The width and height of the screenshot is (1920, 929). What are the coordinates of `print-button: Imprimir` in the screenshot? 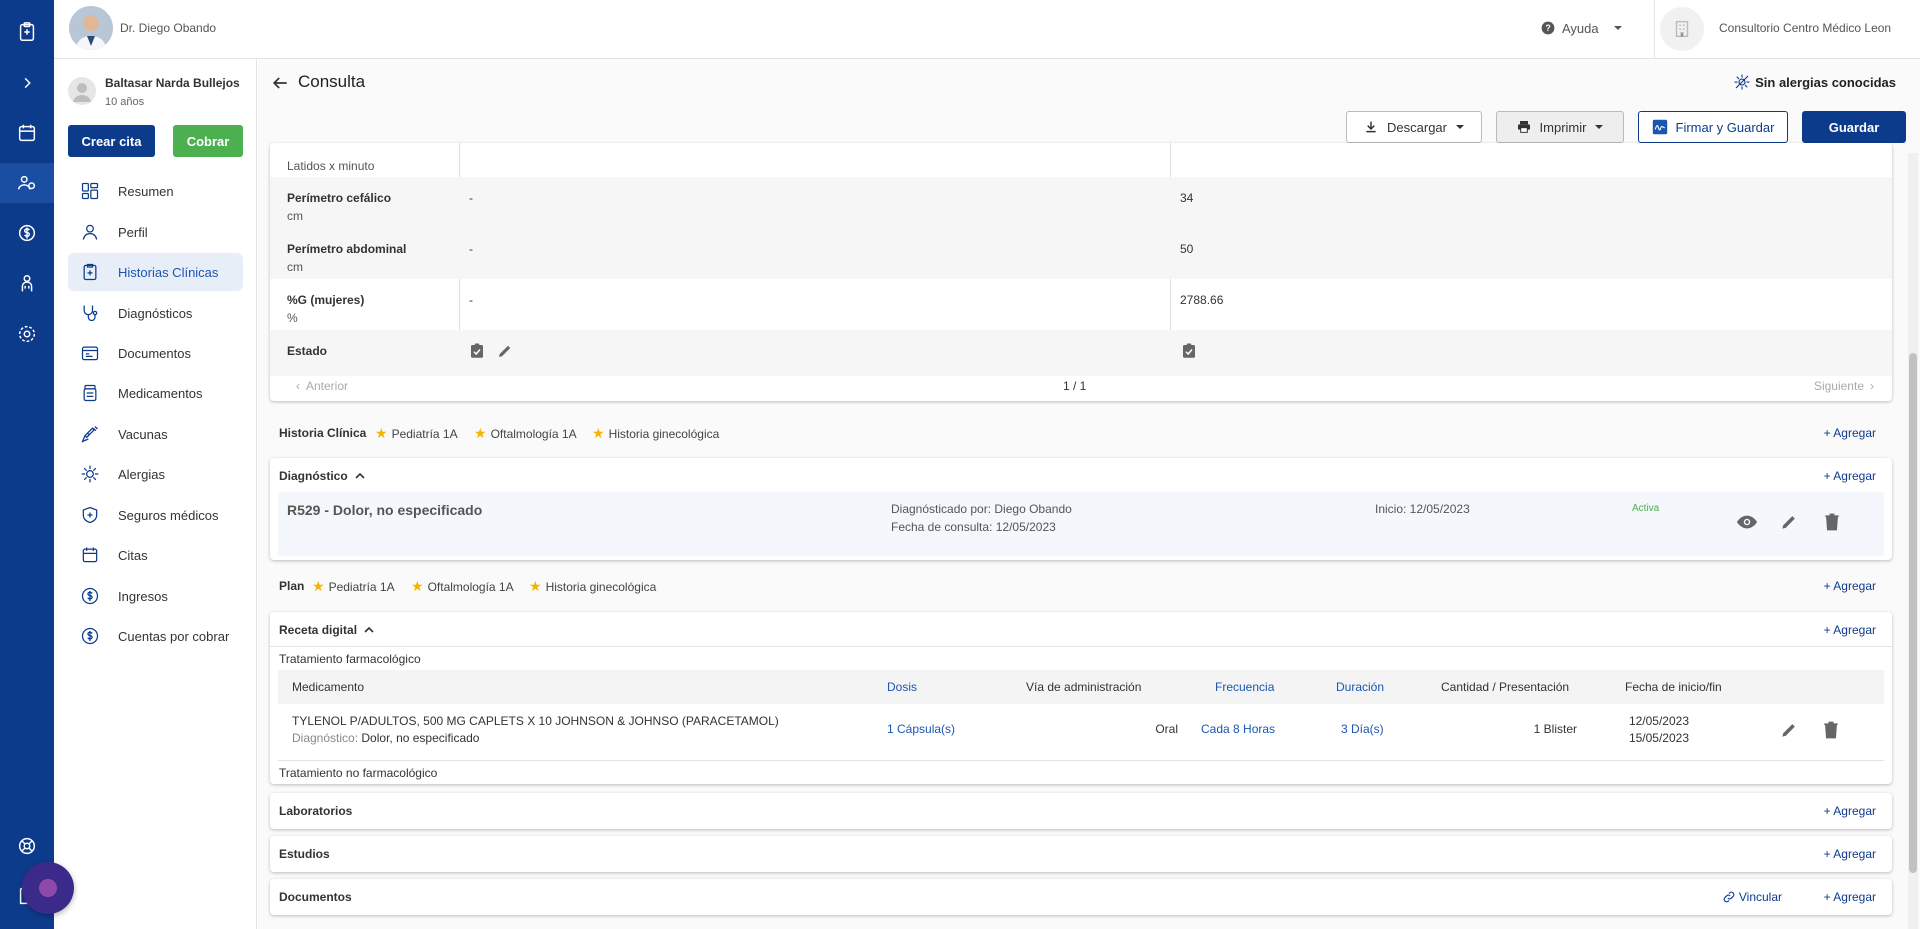 It's located at (1560, 127).